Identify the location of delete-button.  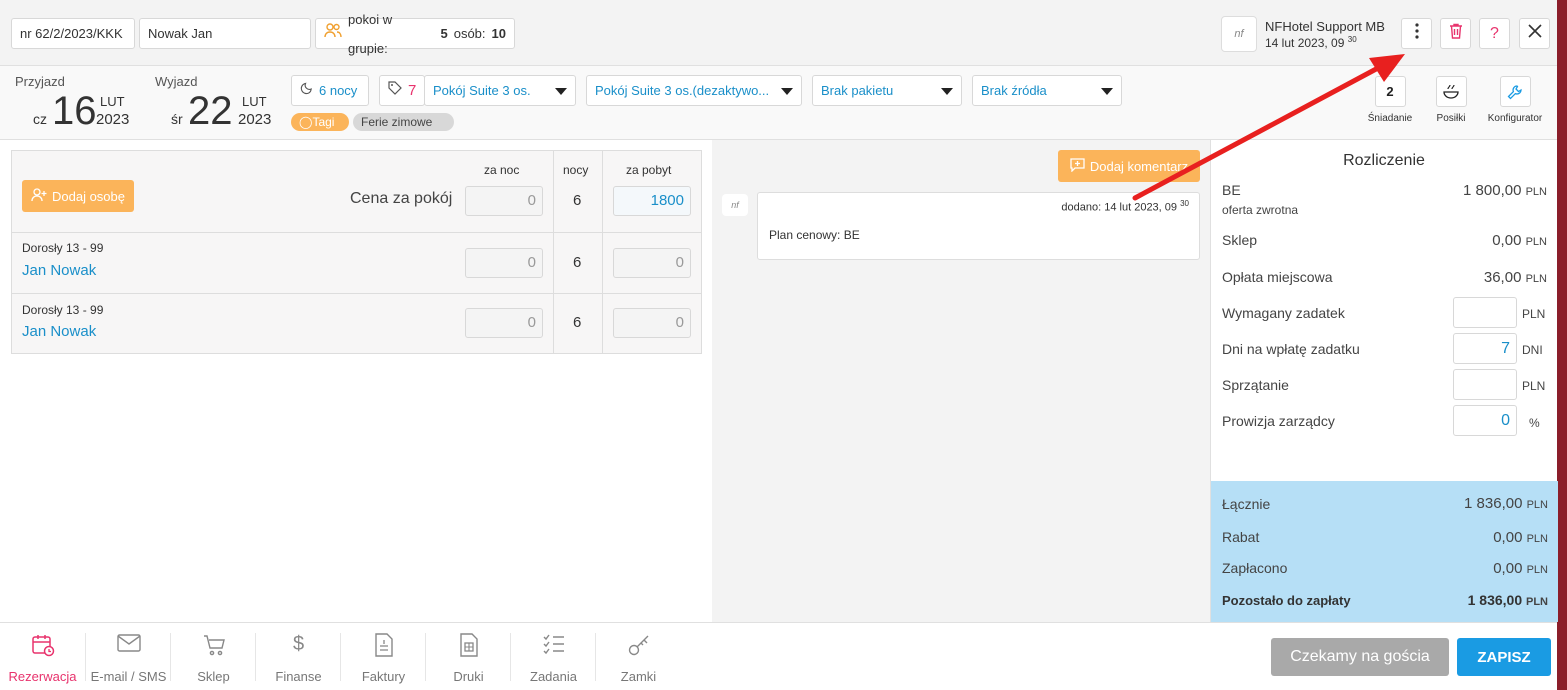
(1455, 33).